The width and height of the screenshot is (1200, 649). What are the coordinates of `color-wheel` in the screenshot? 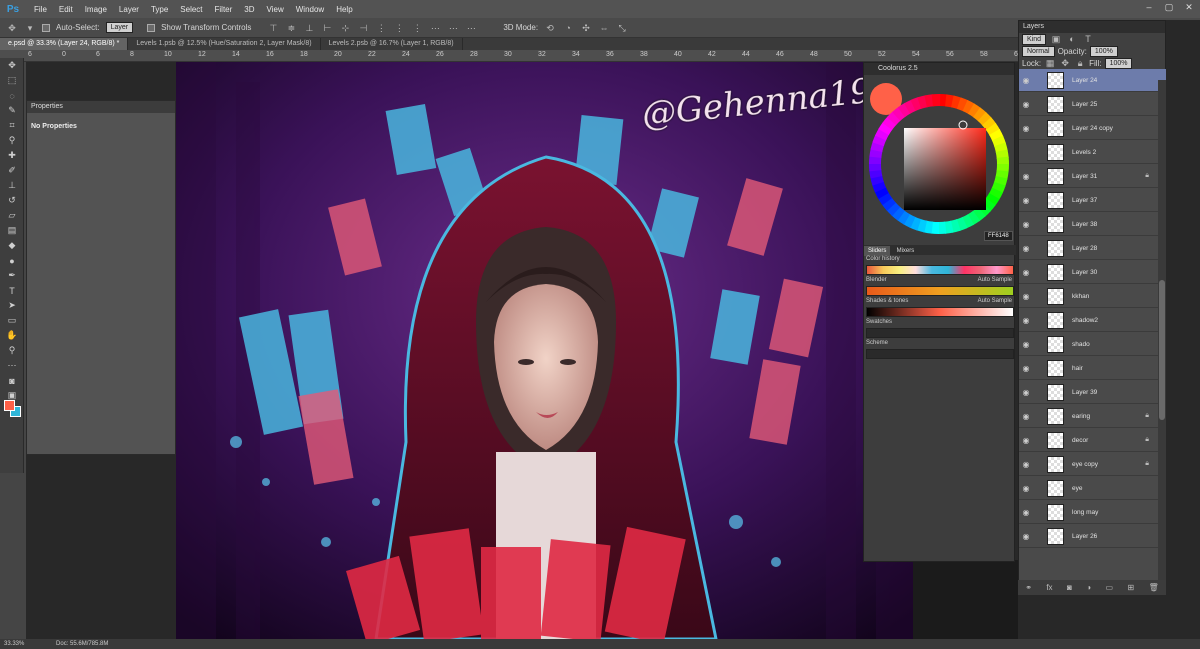 It's located at (939, 164).